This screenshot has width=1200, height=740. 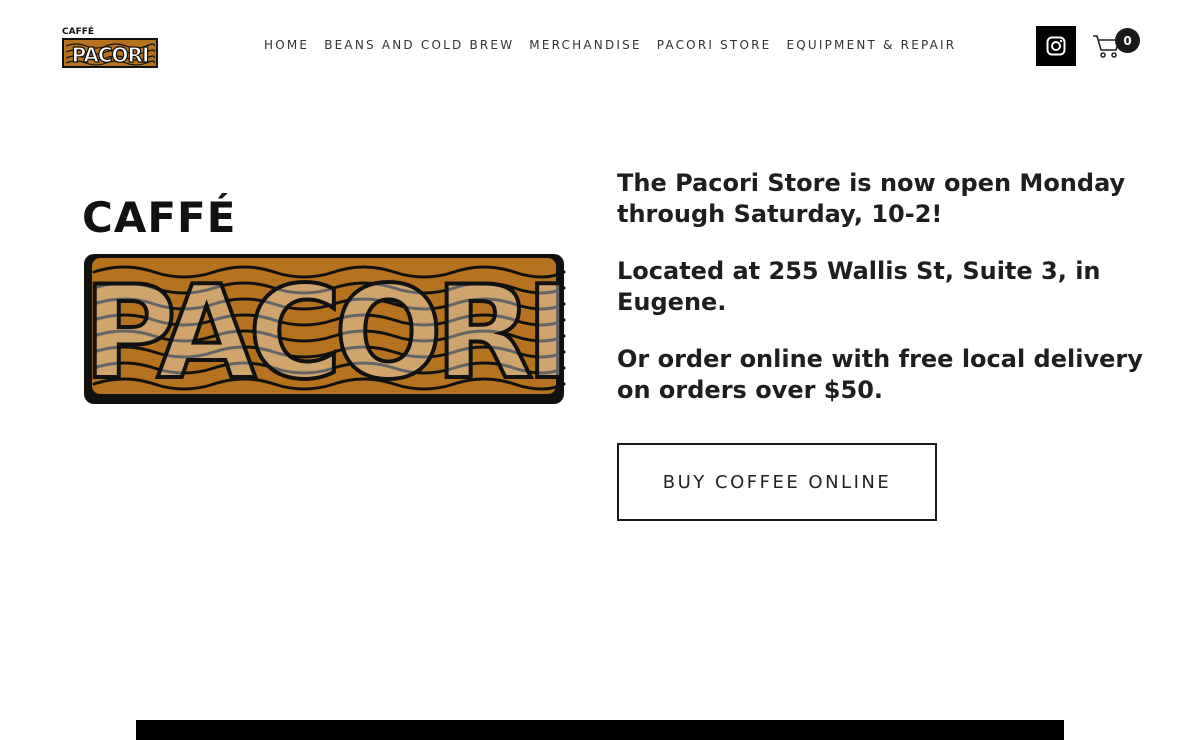 I want to click on buy-coffee-online-button: BUY COFFEE ONLINE, so click(x=777, y=482).